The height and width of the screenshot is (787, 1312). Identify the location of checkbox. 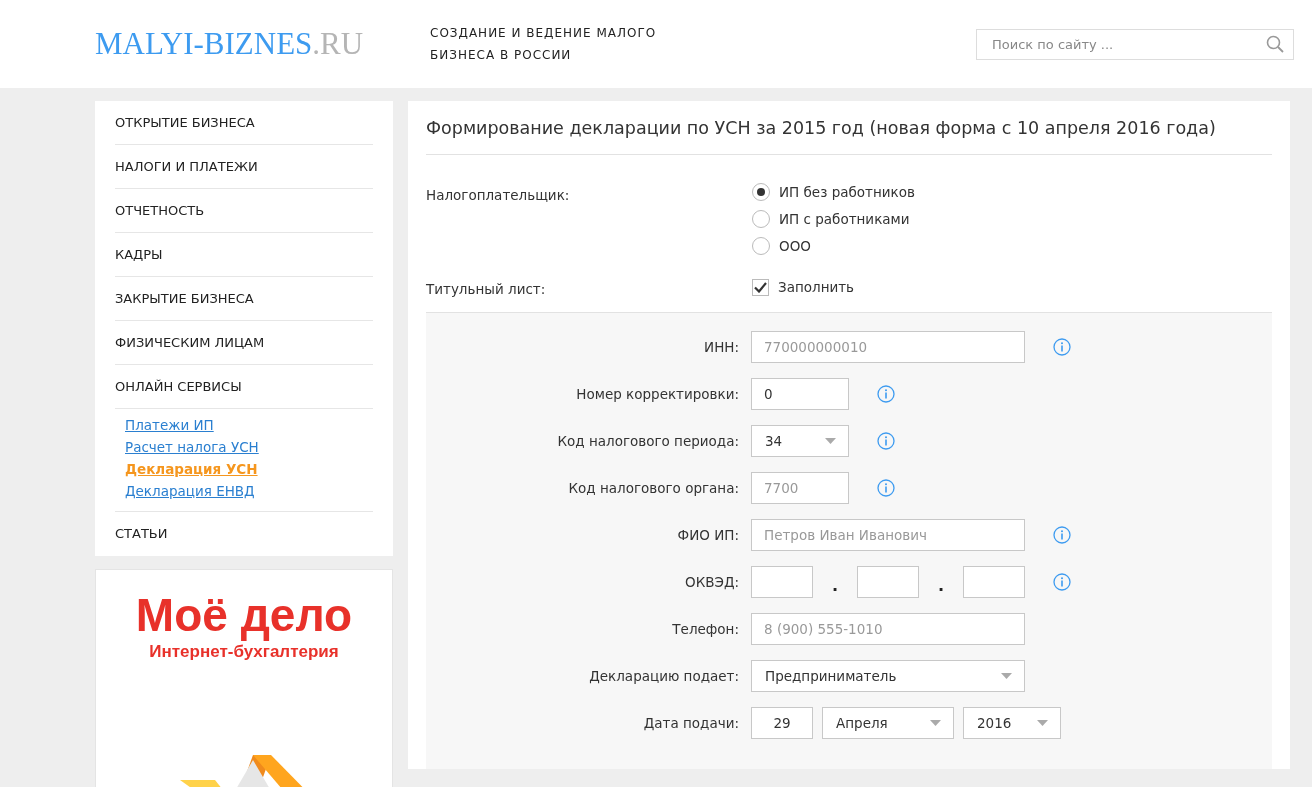
(760, 287).